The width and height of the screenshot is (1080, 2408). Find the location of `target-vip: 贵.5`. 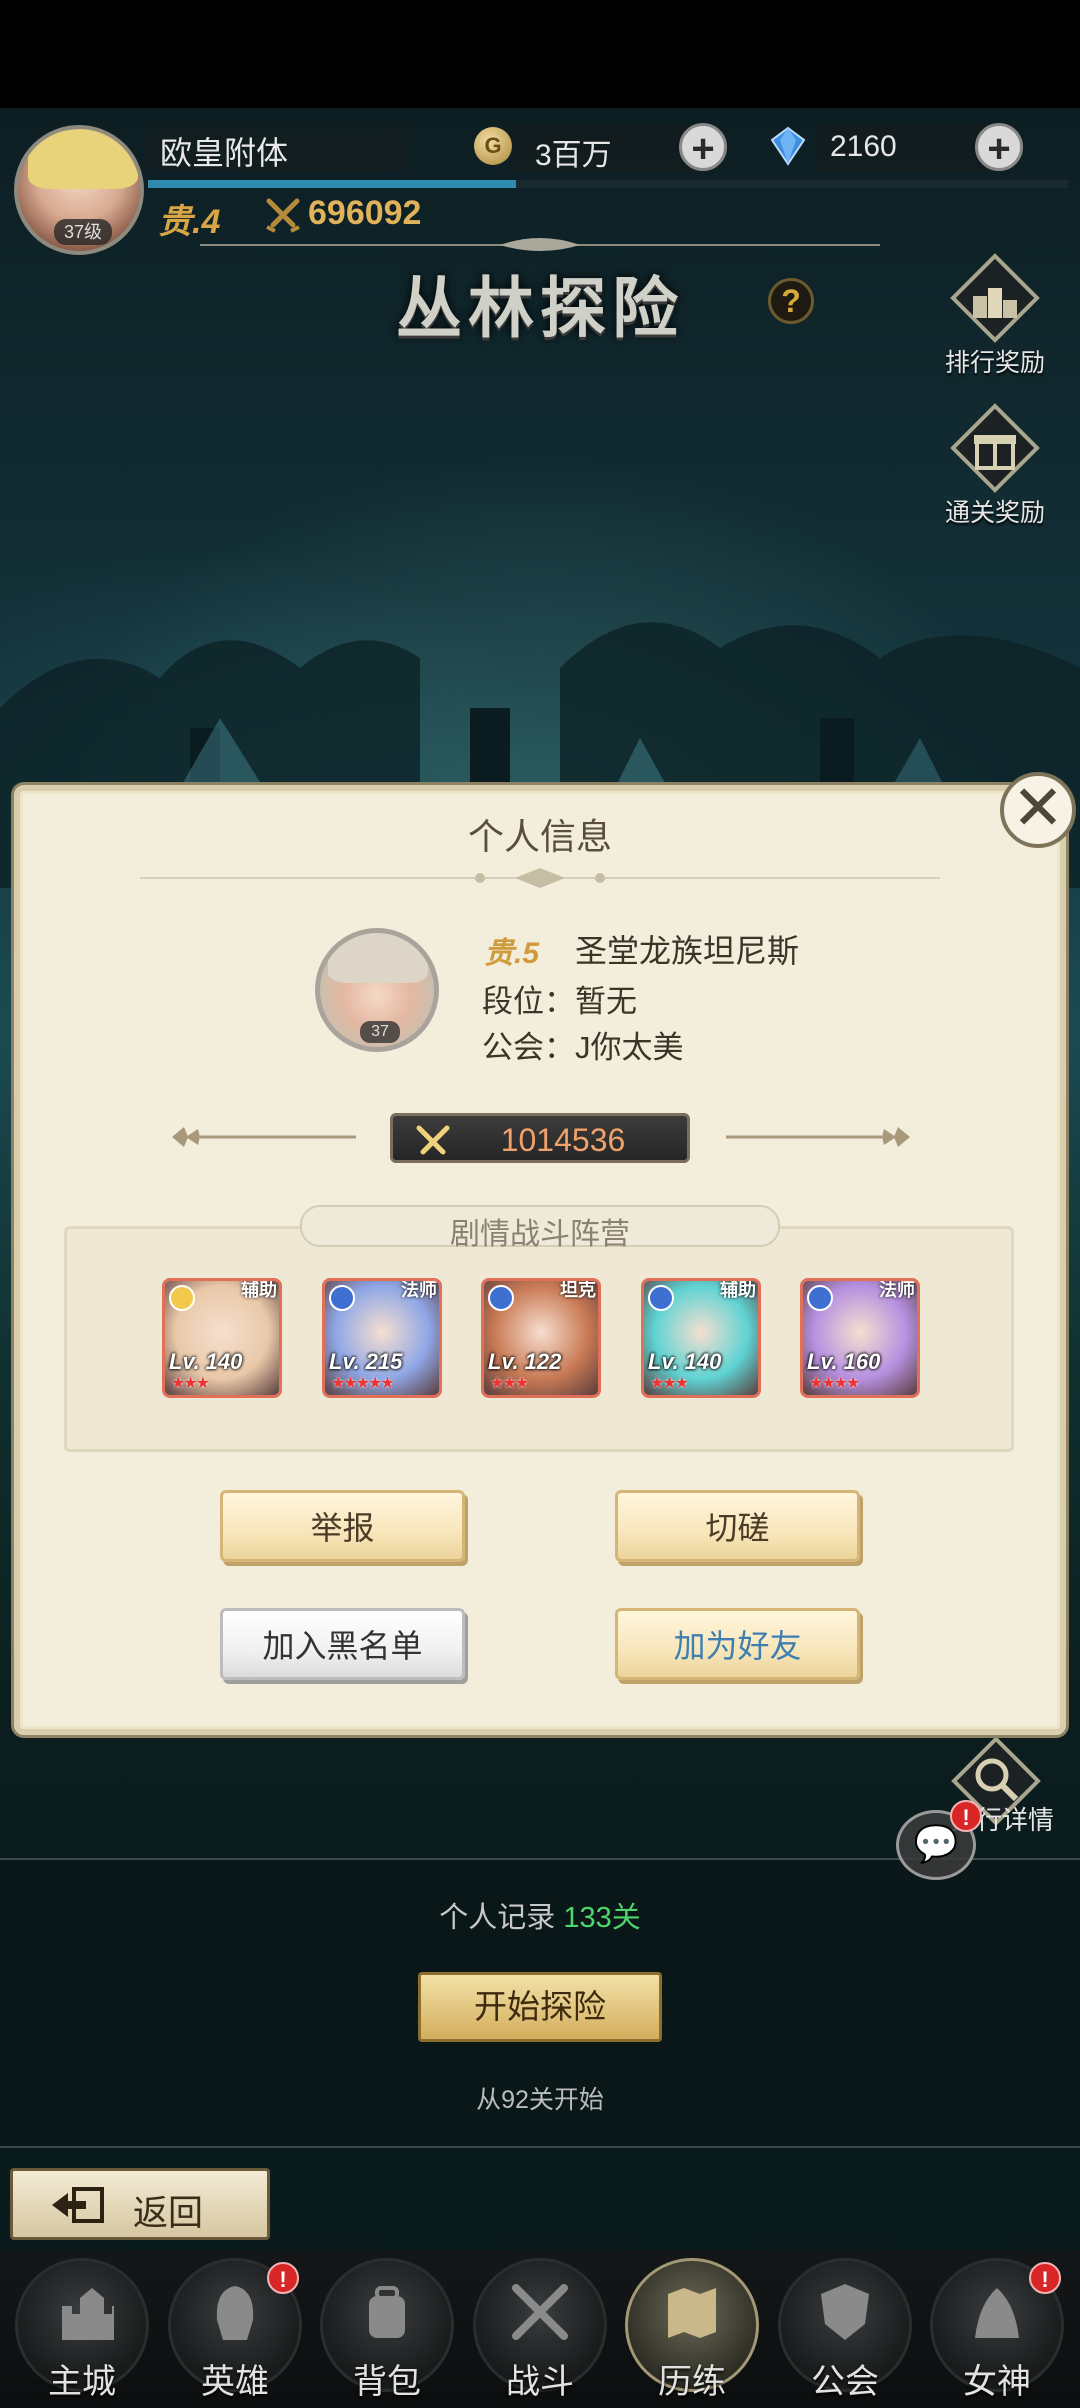

target-vip: 贵.5 is located at coordinates (512, 953).